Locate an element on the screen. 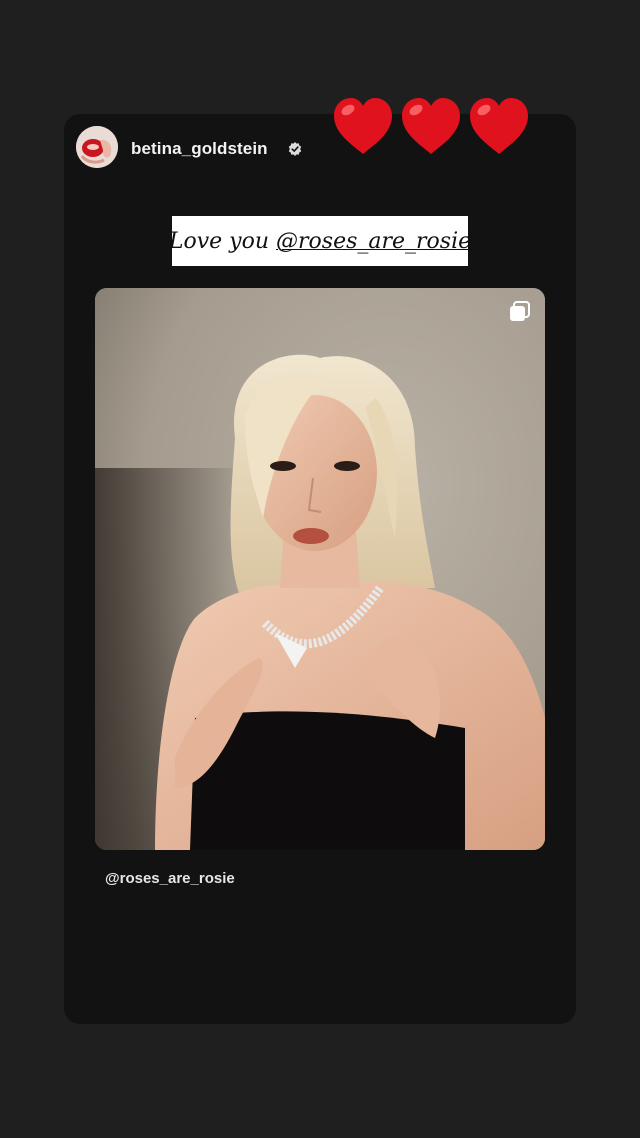 The width and height of the screenshot is (640, 1138). heart-sticker is located at coordinates (432, 128).